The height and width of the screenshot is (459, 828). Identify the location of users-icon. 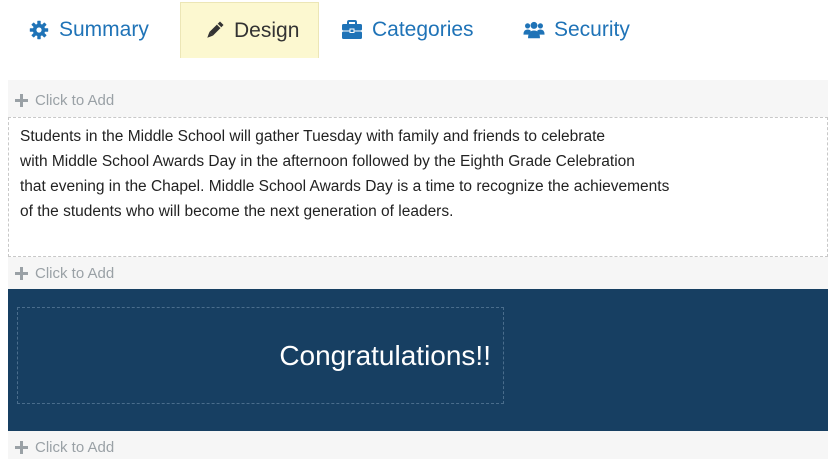
(534, 30).